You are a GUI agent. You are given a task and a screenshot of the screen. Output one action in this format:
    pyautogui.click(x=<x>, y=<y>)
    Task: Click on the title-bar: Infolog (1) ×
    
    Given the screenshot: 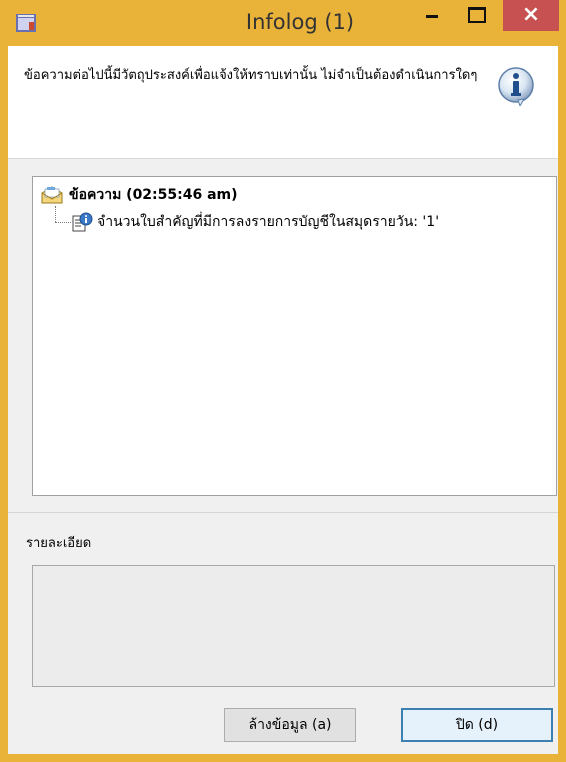 What is the action you would take?
    pyautogui.click(x=283, y=23)
    